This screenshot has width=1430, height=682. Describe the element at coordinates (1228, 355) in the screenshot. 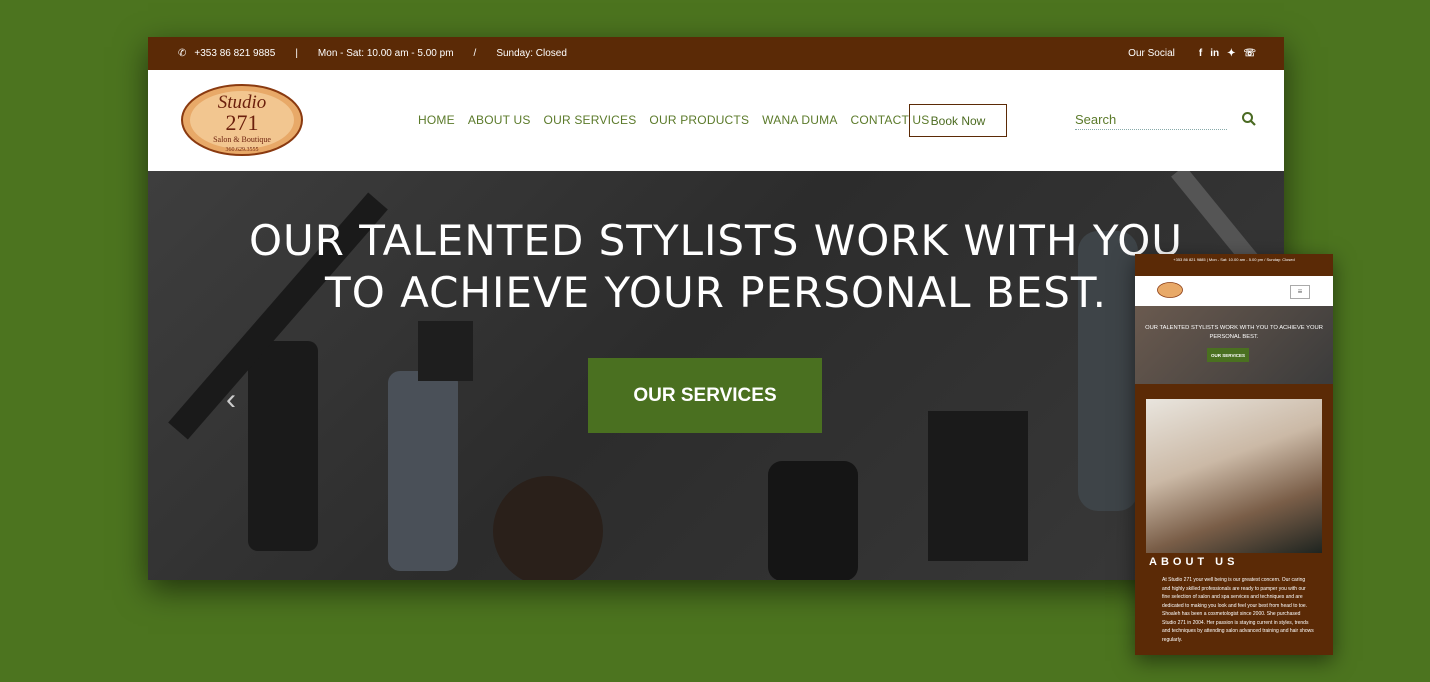

I see `mobile-our-services-button: OUR SERVICES` at that location.